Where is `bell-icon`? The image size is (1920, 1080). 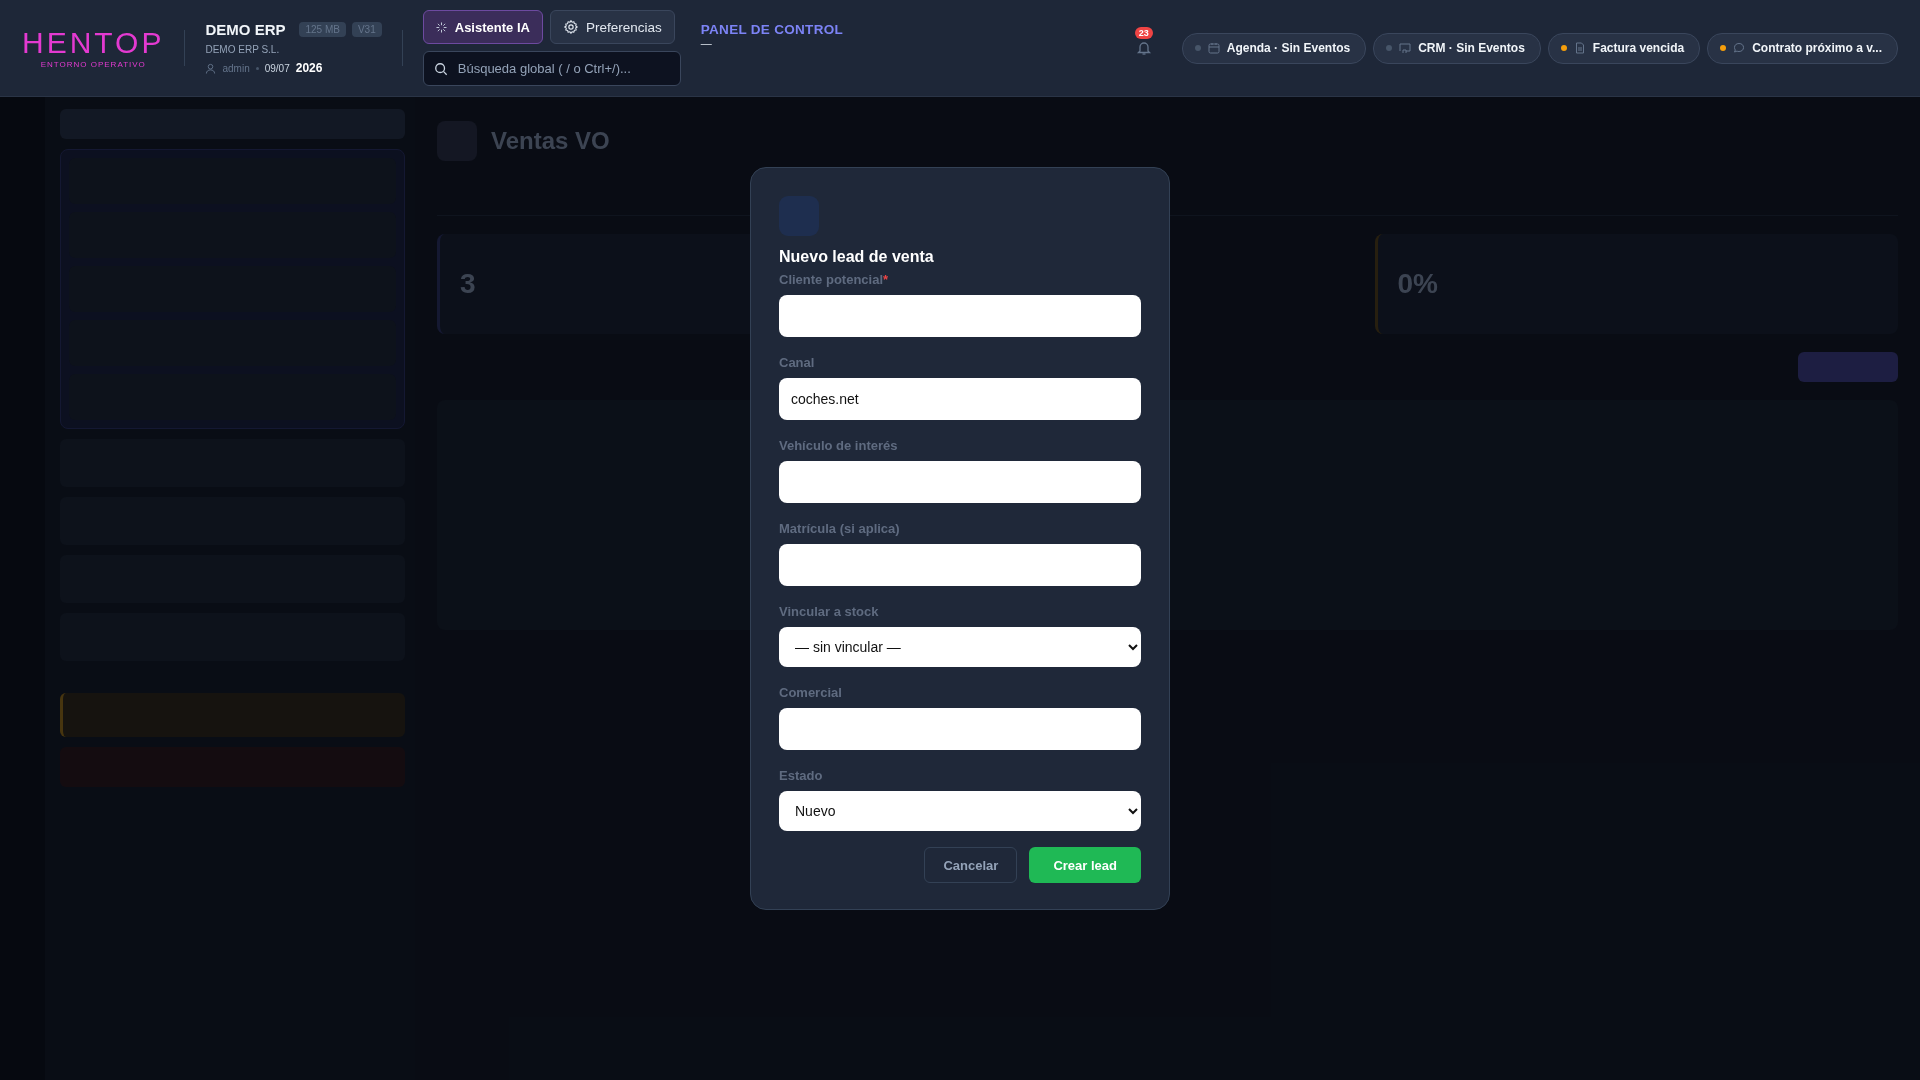 bell-icon is located at coordinates (1143, 48).